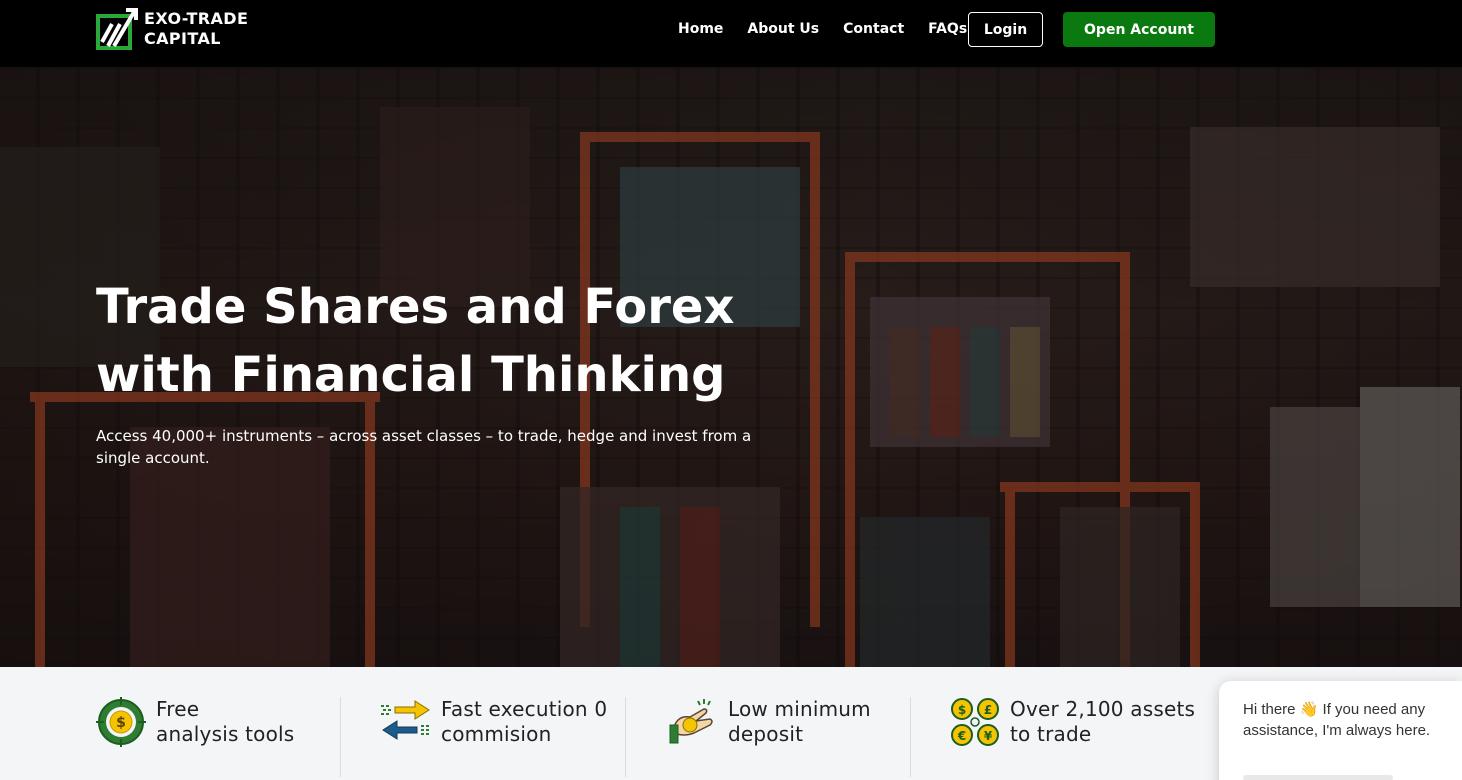  What do you see at coordinates (947, 29) in the screenshot?
I see `nav-faqs: FAQs` at bounding box center [947, 29].